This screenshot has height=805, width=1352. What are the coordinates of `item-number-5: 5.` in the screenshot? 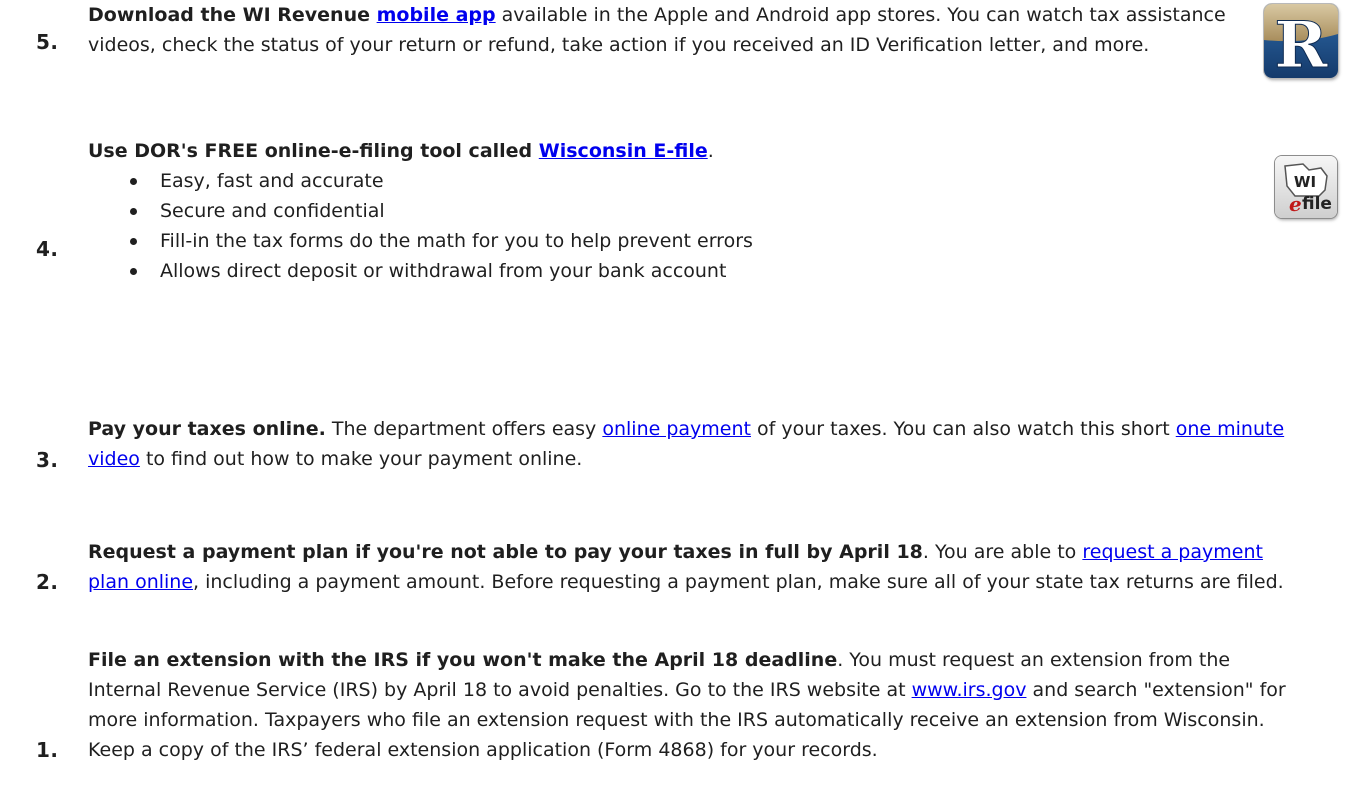 It's located at (47, 42).